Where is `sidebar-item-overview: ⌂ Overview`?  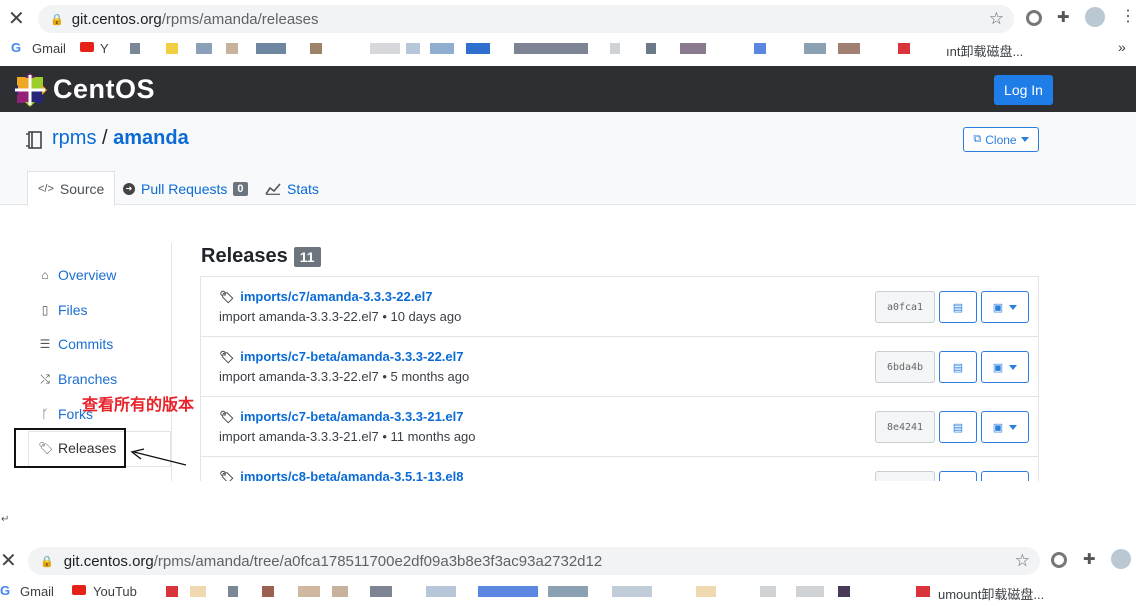
sidebar-item-overview: ⌂ Overview is located at coordinates (77, 275).